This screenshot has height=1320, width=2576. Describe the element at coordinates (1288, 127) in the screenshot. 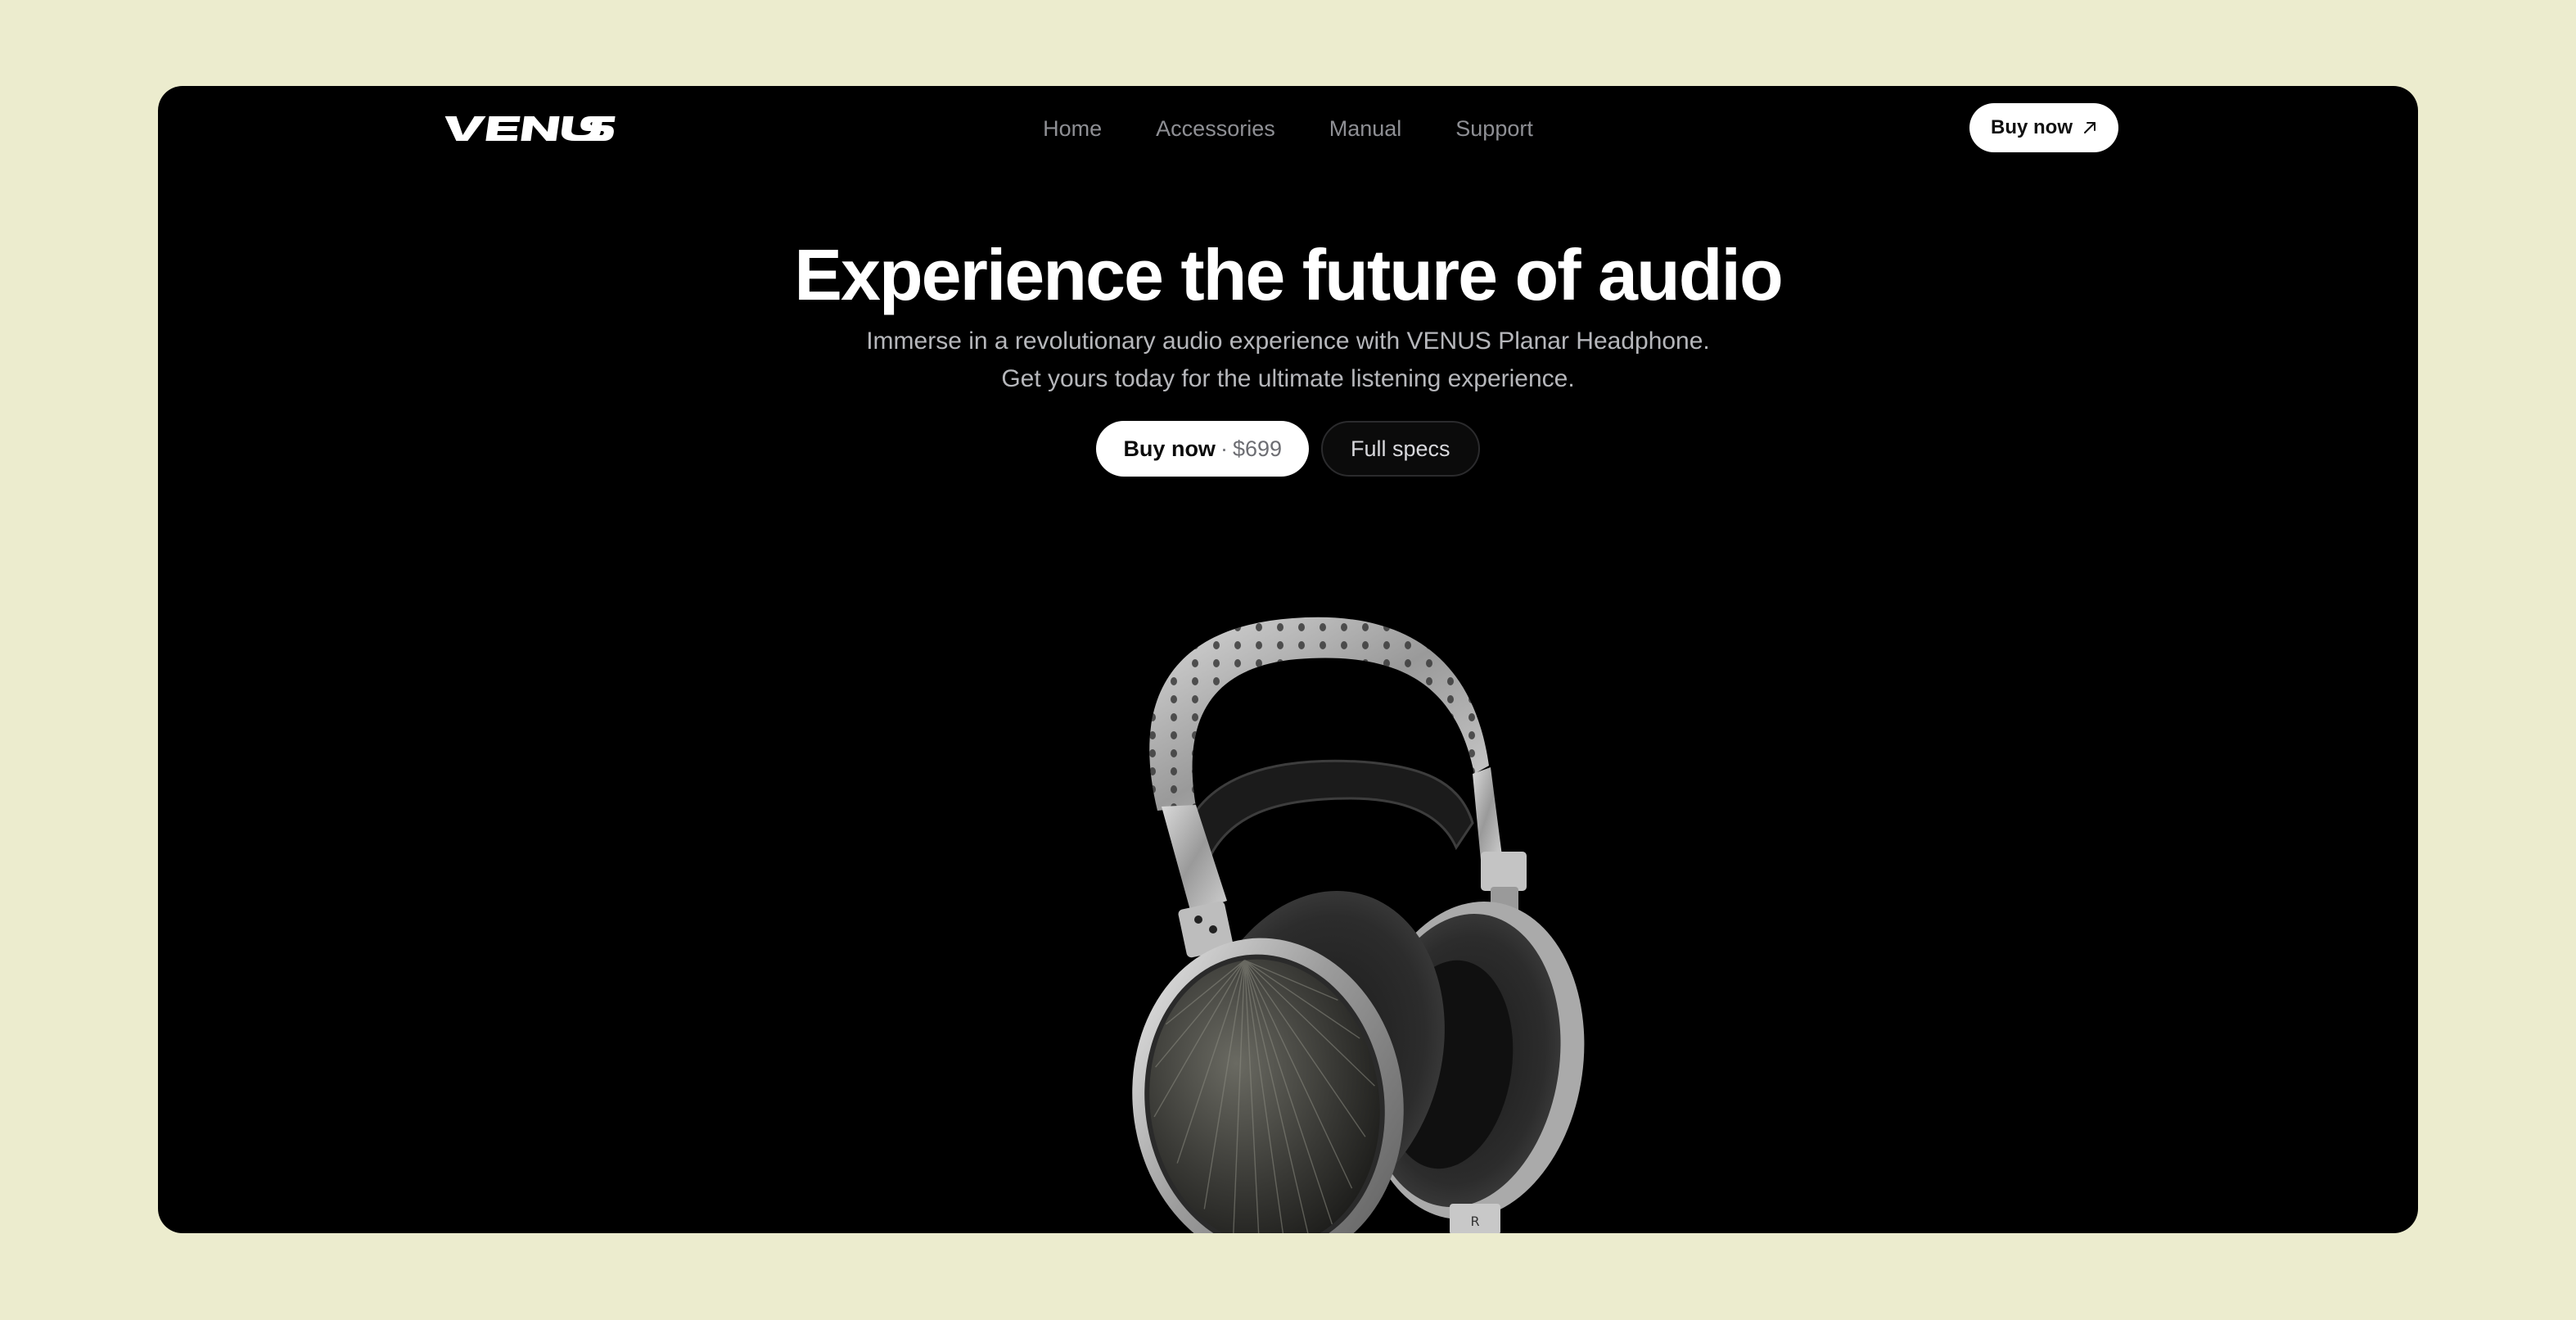

I see `top-nav: Home Accessories Manual Support Buy now` at that location.